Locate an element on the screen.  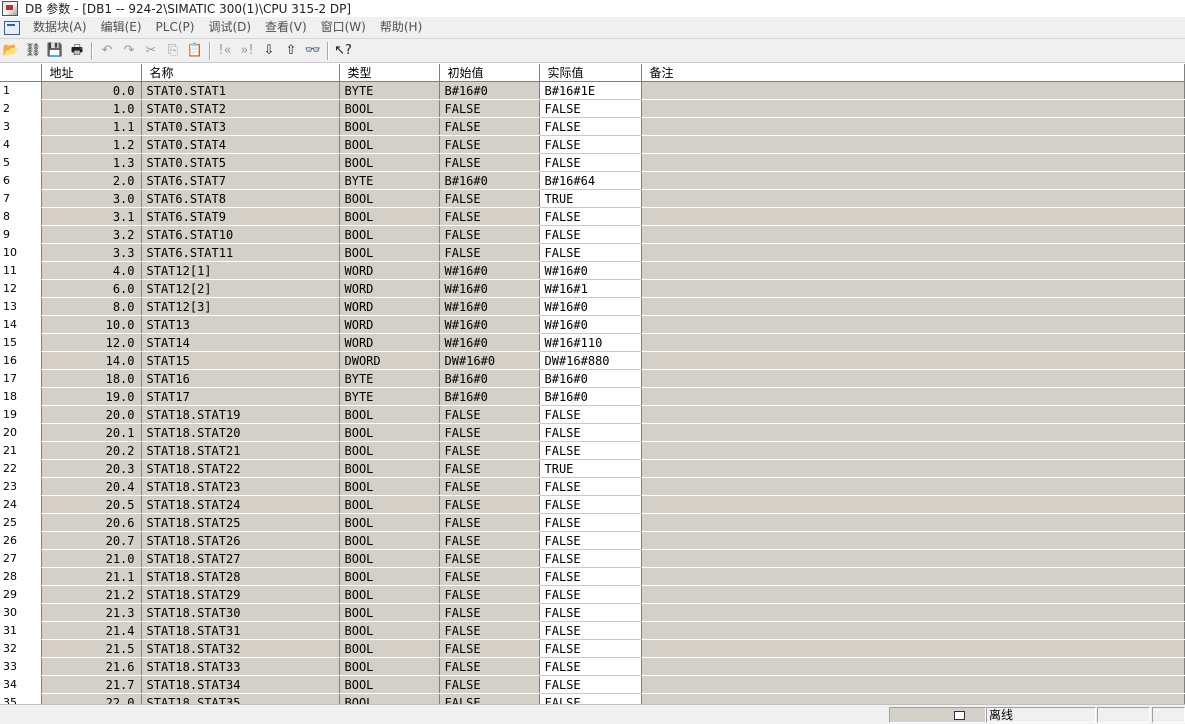
accessible-nodes-button: ⛓ is located at coordinates (33, 51).